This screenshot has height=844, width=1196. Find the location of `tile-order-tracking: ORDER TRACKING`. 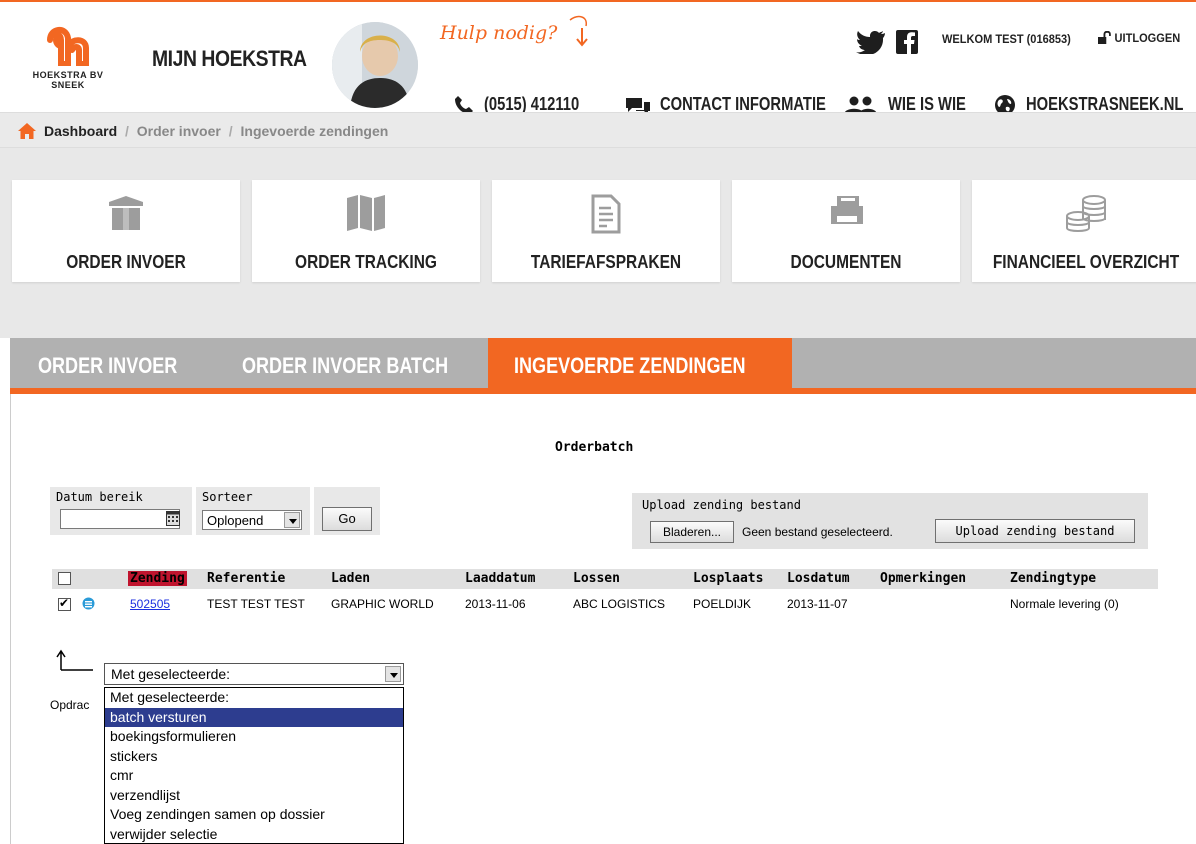

tile-order-tracking: ORDER TRACKING is located at coordinates (366, 231).